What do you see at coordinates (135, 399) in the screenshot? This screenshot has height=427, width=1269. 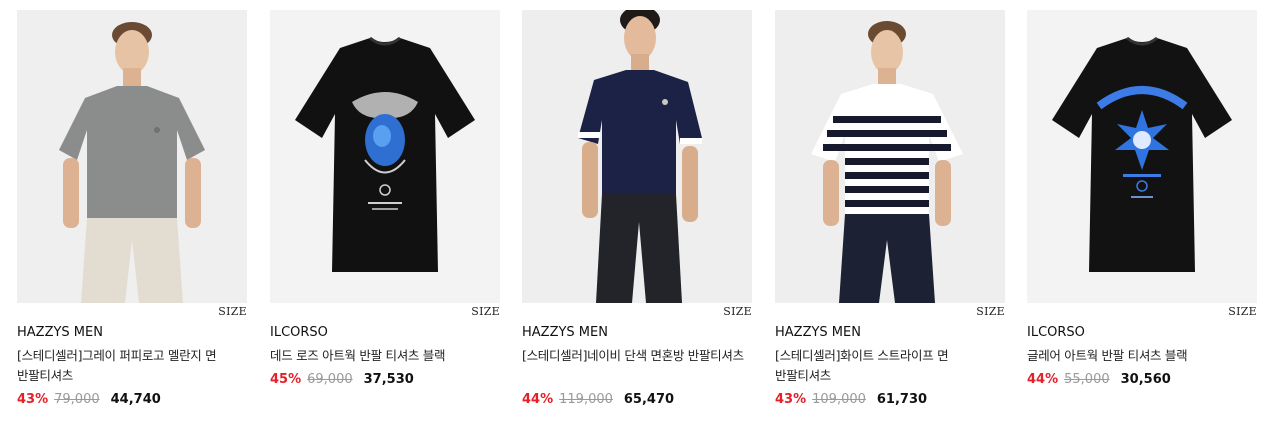 I see `sale-price: 44,740` at bounding box center [135, 399].